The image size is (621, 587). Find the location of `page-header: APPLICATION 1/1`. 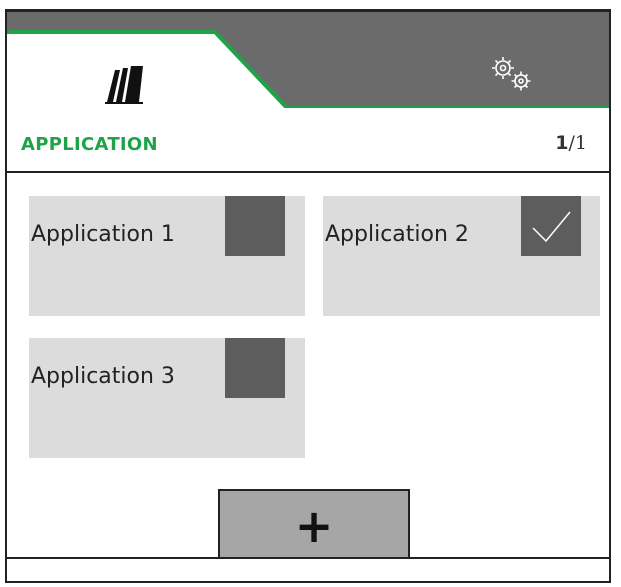

page-header: APPLICATION 1/1 is located at coordinates (308, 138).